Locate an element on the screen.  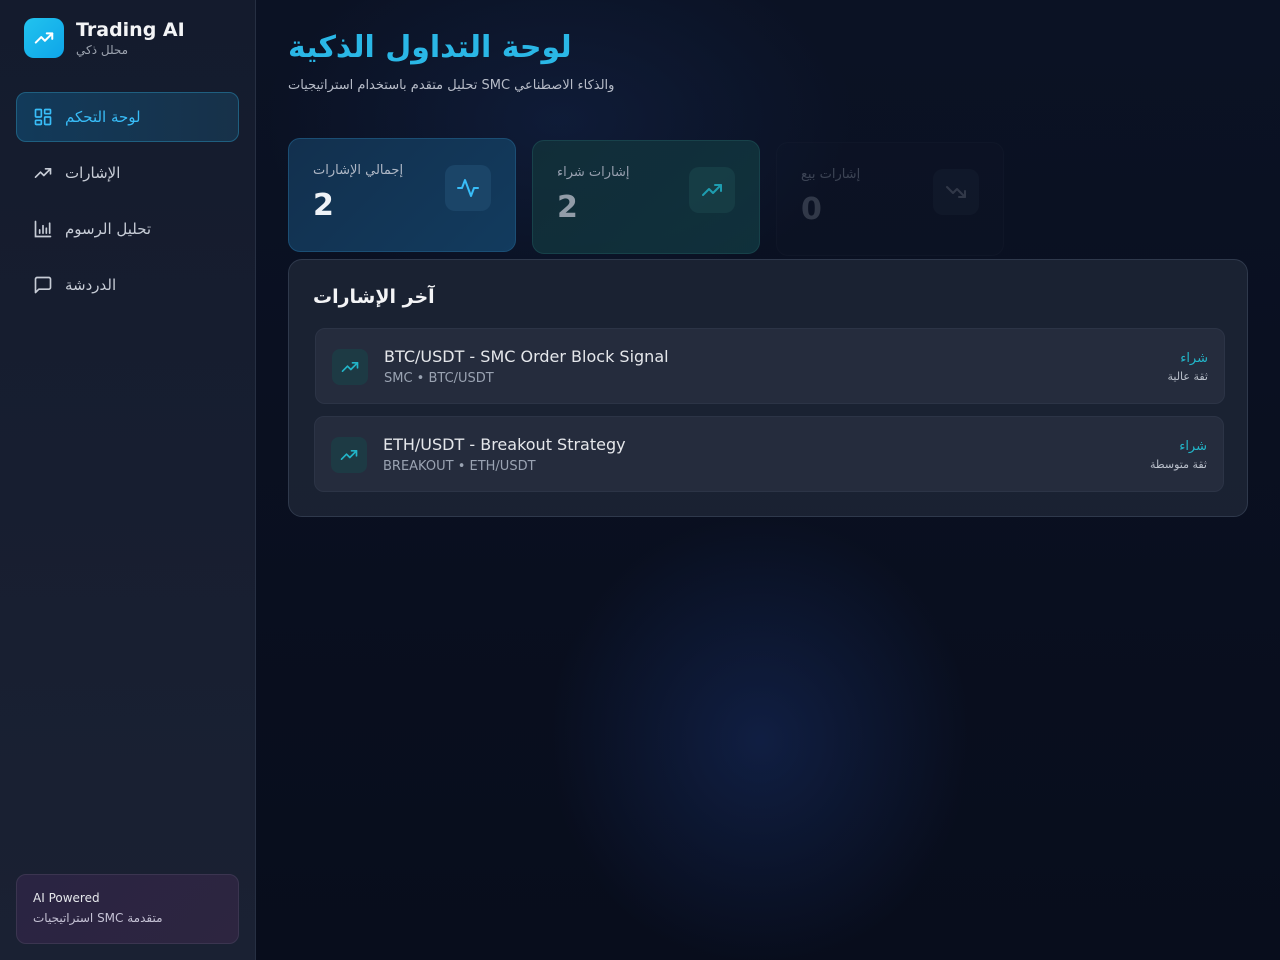
signal-meta: BREAKOUT • ETH/USDT is located at coordinates (459, 466).